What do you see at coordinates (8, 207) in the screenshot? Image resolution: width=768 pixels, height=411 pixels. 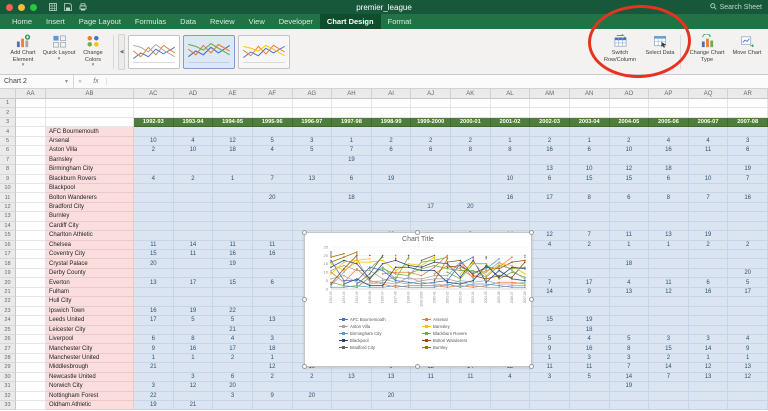 I see `row-header-12: 12` at bounding box center [8, 207].